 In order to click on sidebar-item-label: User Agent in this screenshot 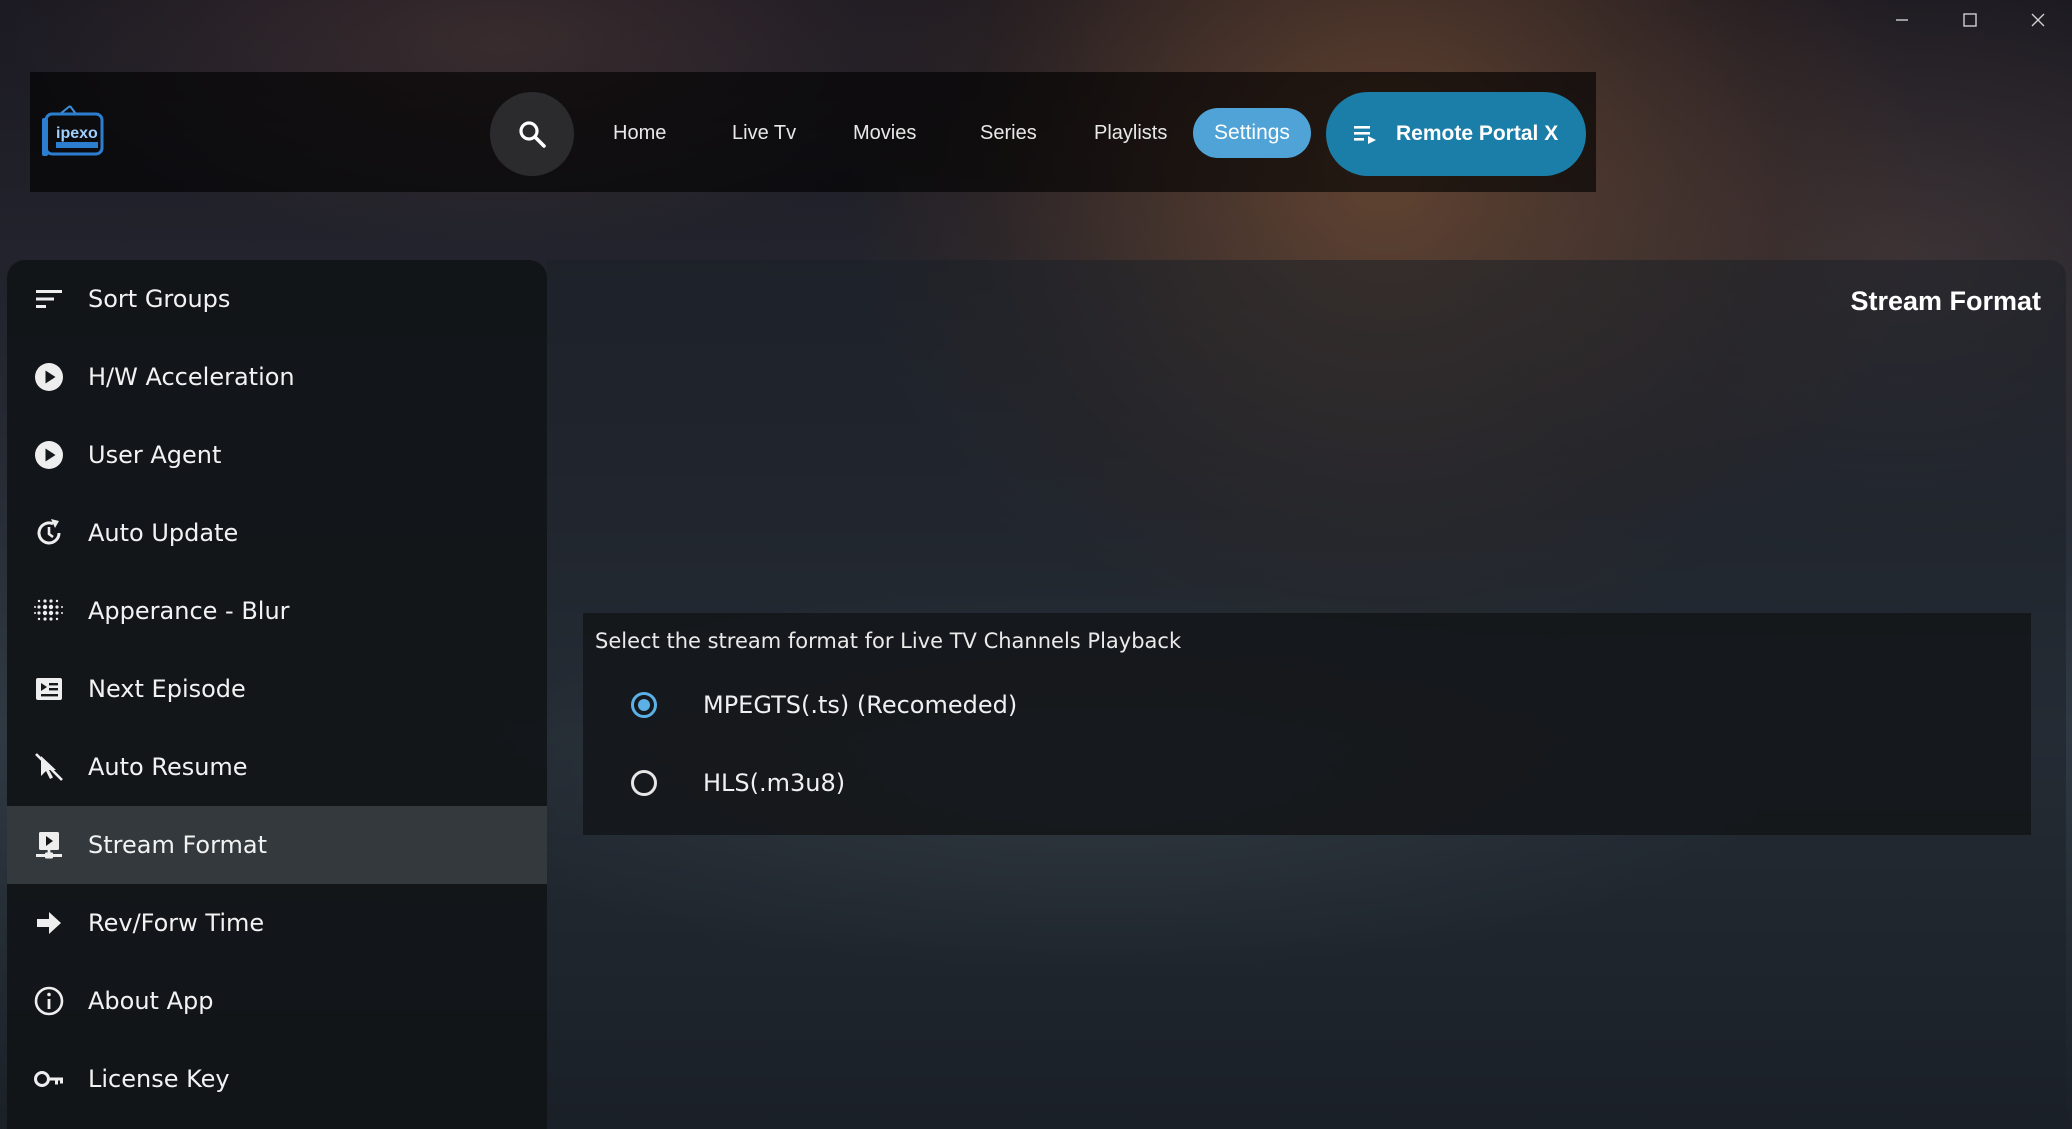, I will do `click(155, 455)`.